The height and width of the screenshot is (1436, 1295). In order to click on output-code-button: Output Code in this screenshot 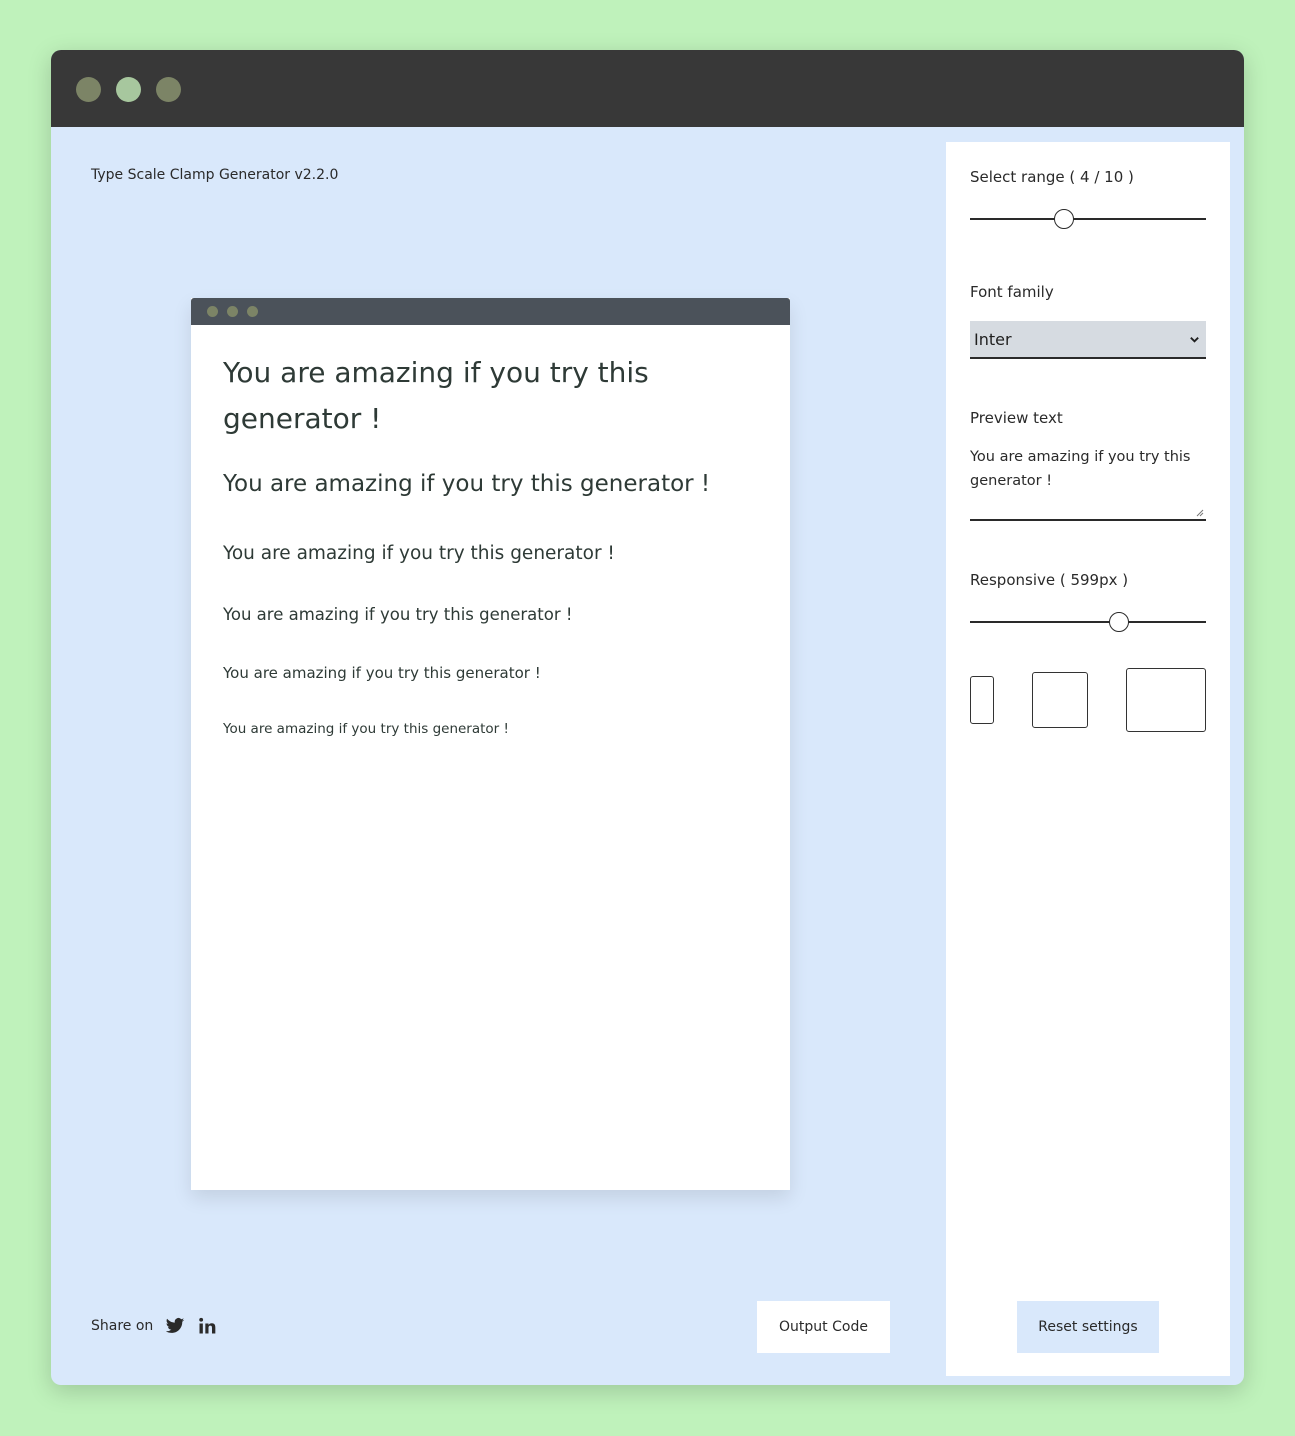, I will do `click(823, 1327)`.